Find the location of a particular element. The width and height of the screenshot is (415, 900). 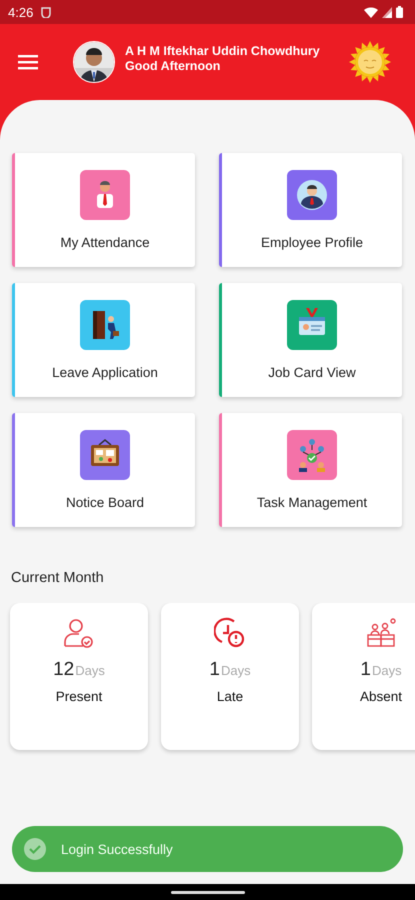

stat-value: 12 is located at coordinates (63, 670).